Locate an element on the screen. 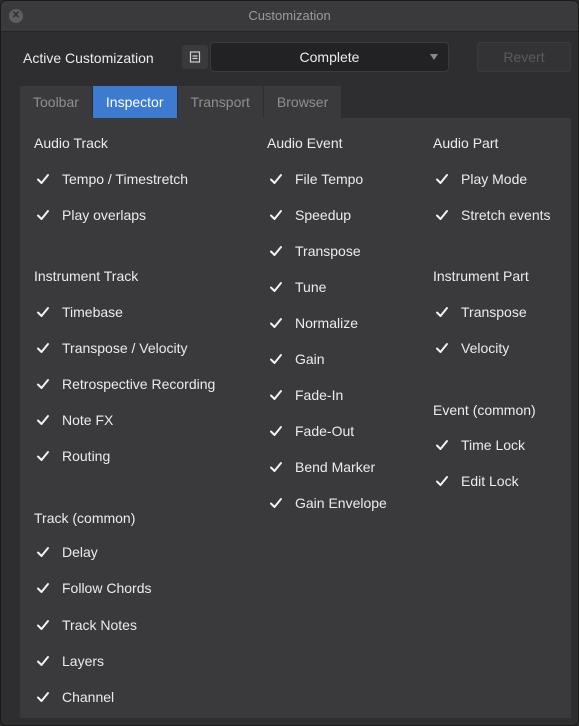 This screenshot has height=726, width=579. tab-inspector: Inspector is located at coordinates (135, 102).